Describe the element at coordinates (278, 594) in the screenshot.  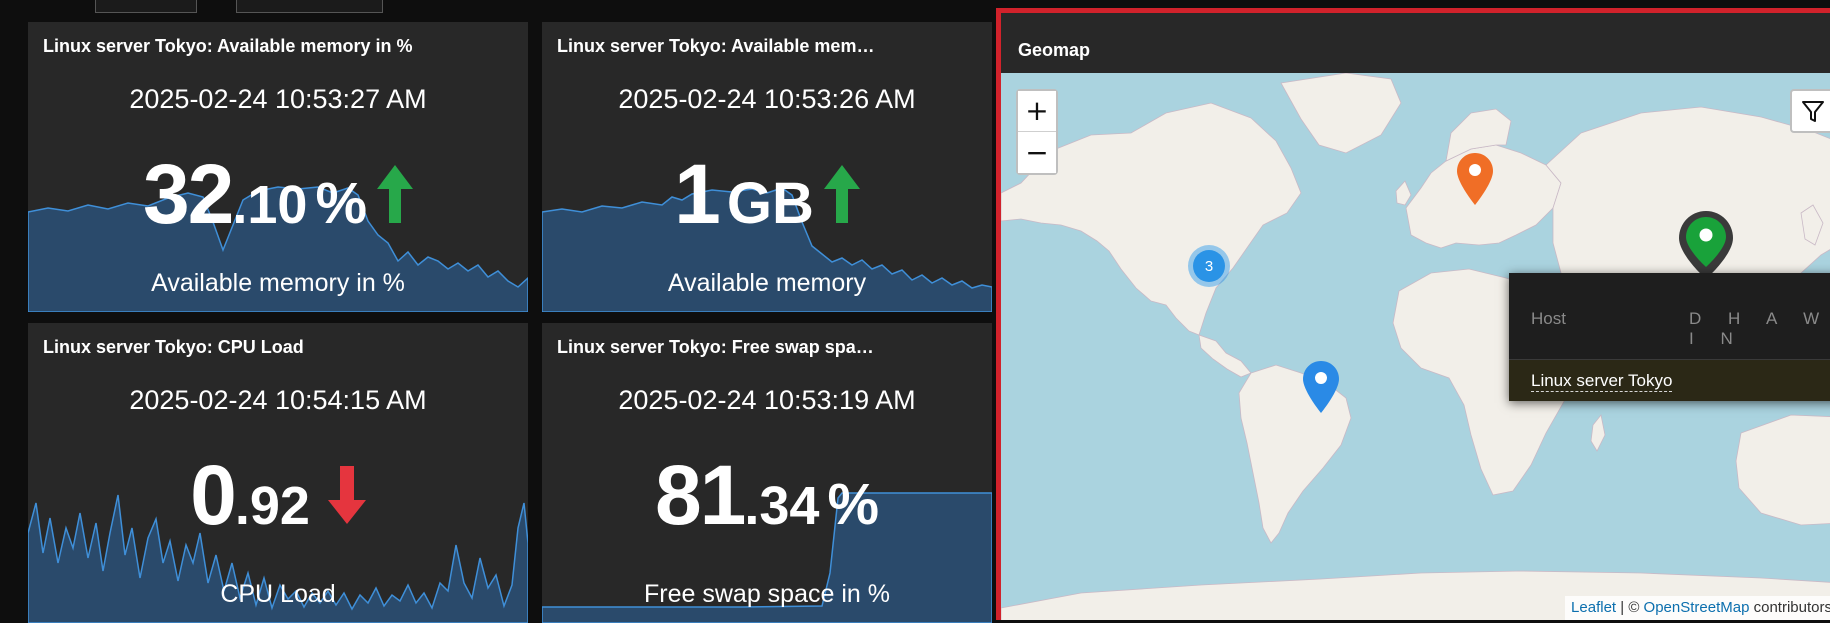
I see `widget-description: CPU Load` at that location.